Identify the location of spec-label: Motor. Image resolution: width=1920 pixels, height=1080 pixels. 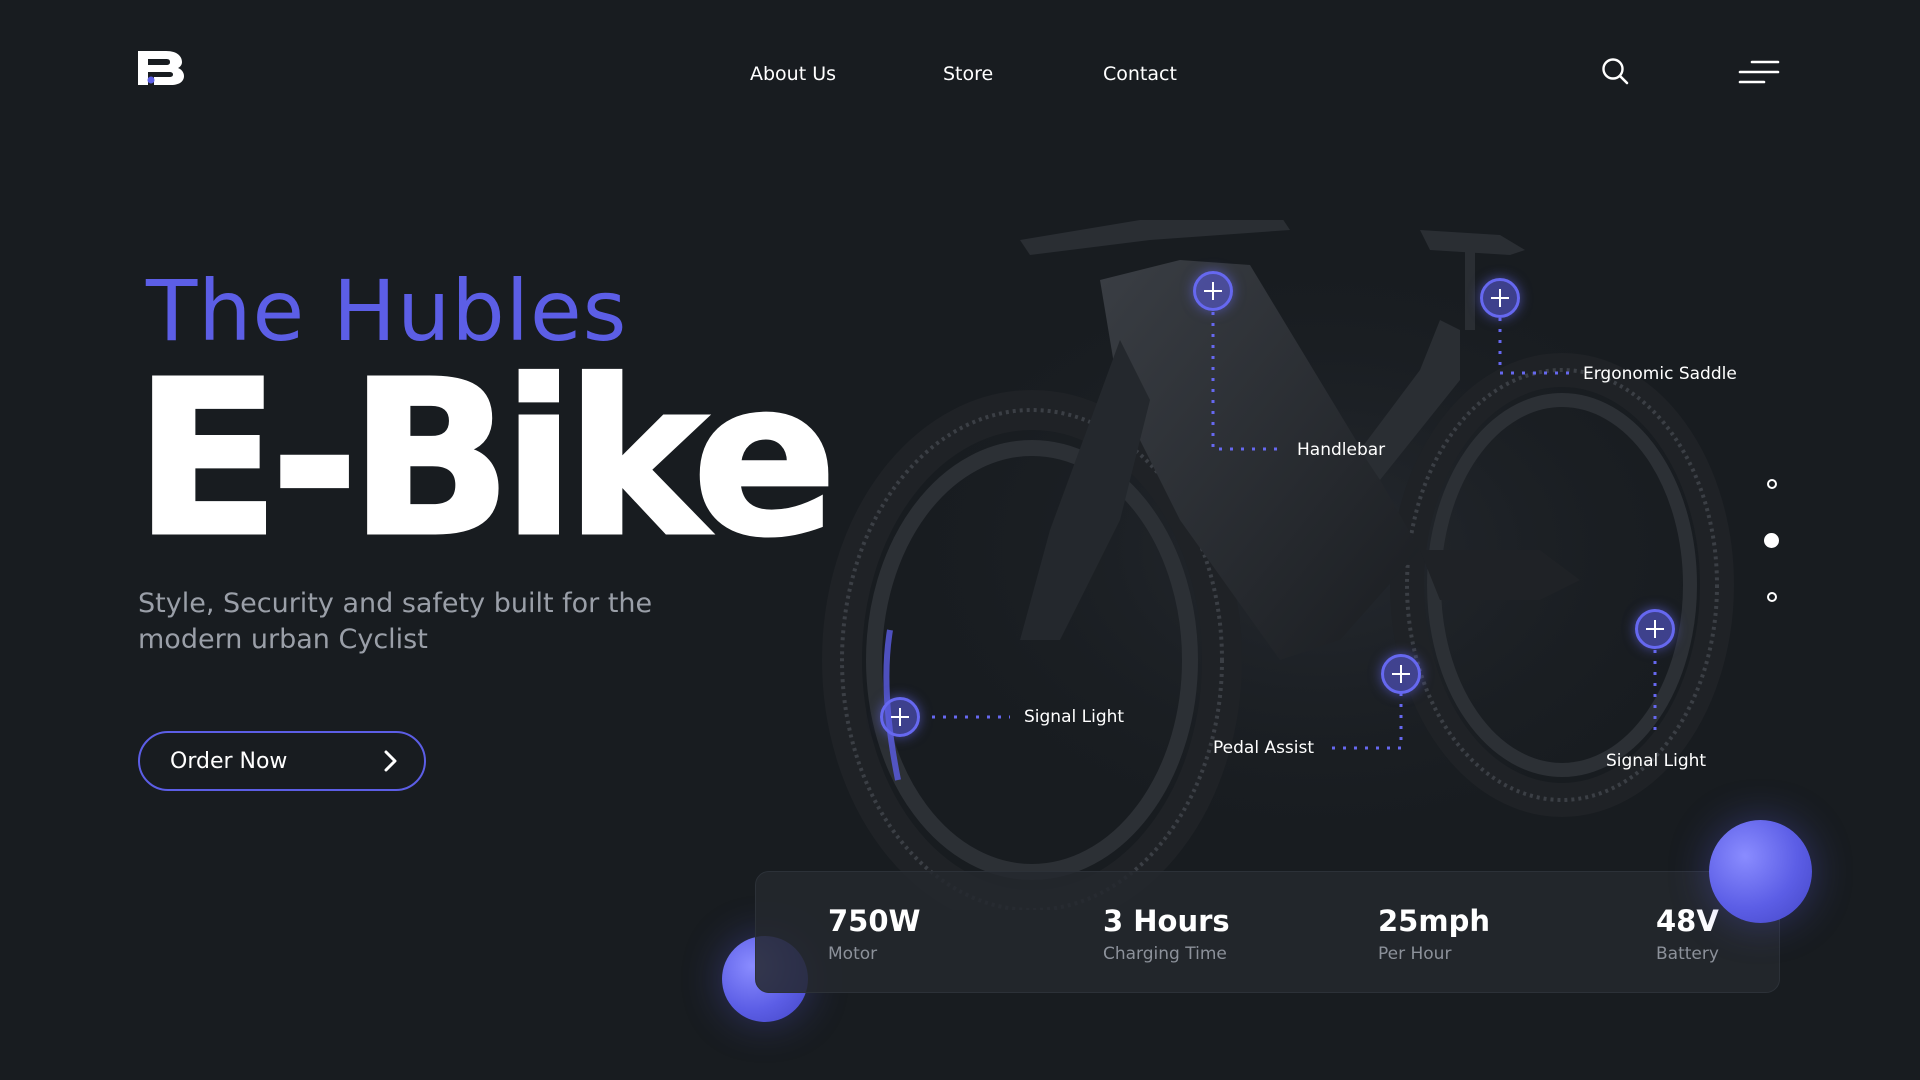
(853, 954).